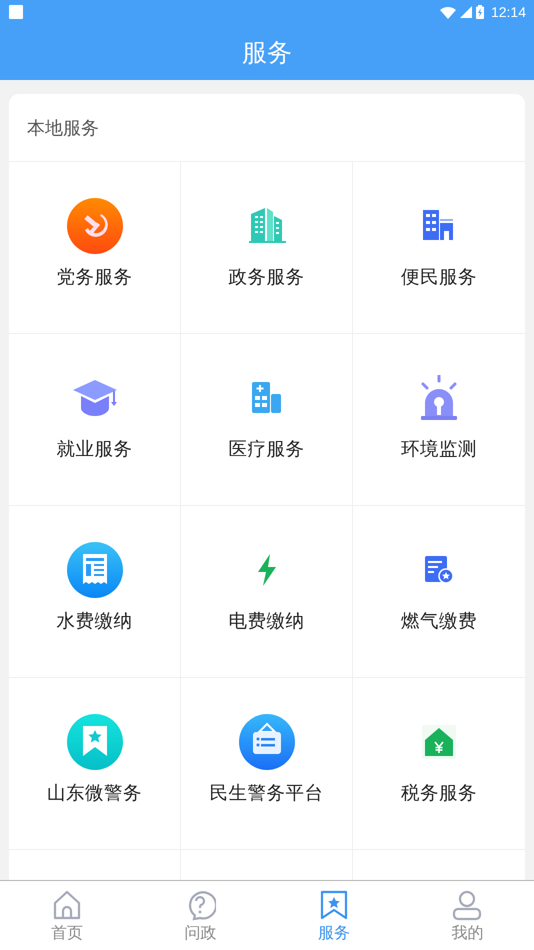  Describe the element at coordinates (267, 592) in the screenshot. I see `service-item: 电费缴纳` at that location.